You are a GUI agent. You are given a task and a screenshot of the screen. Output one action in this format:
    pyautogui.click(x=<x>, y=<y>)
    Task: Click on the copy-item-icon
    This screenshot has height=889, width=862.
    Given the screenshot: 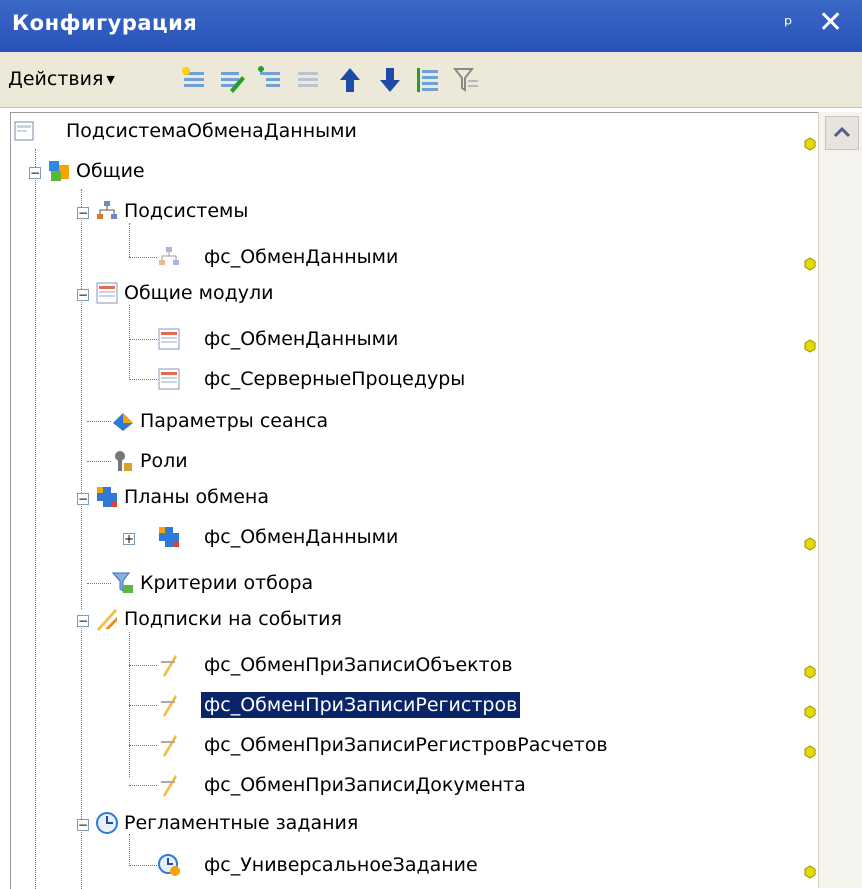 What is the action you would take?
    pyautogui.click(x=308, y=80)
    